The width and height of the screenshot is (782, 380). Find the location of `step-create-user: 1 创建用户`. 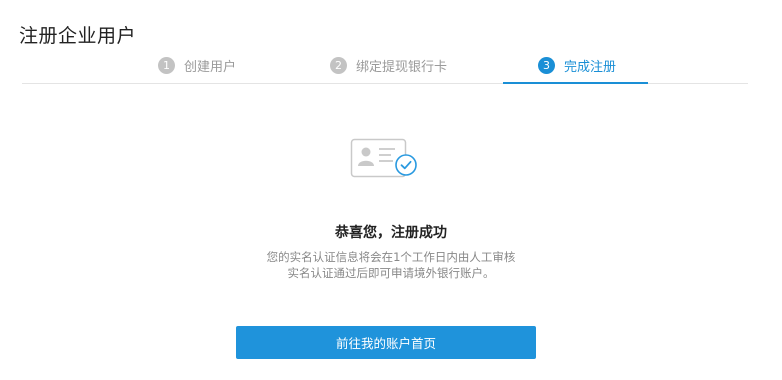

step-create-user: 1 创建用户 is located at coordinates (197, 65).